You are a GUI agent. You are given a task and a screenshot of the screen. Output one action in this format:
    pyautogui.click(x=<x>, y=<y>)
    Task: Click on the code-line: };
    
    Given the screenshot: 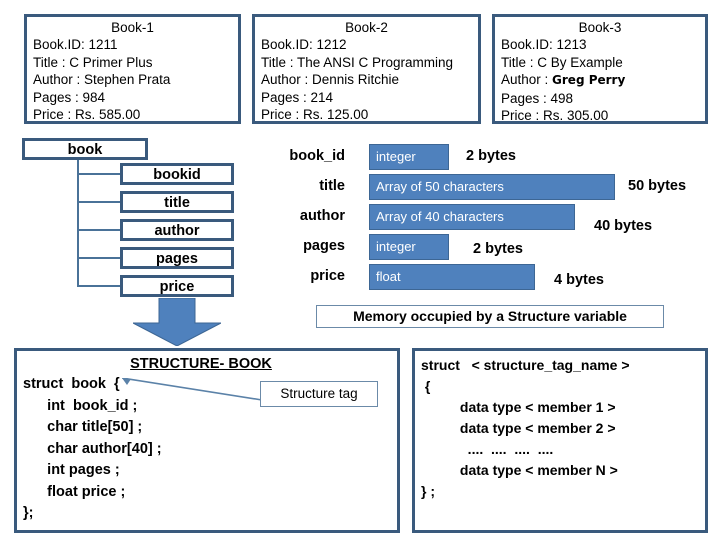 What is the action you would take?
    pyautogui.click(x=28, y=513)
    